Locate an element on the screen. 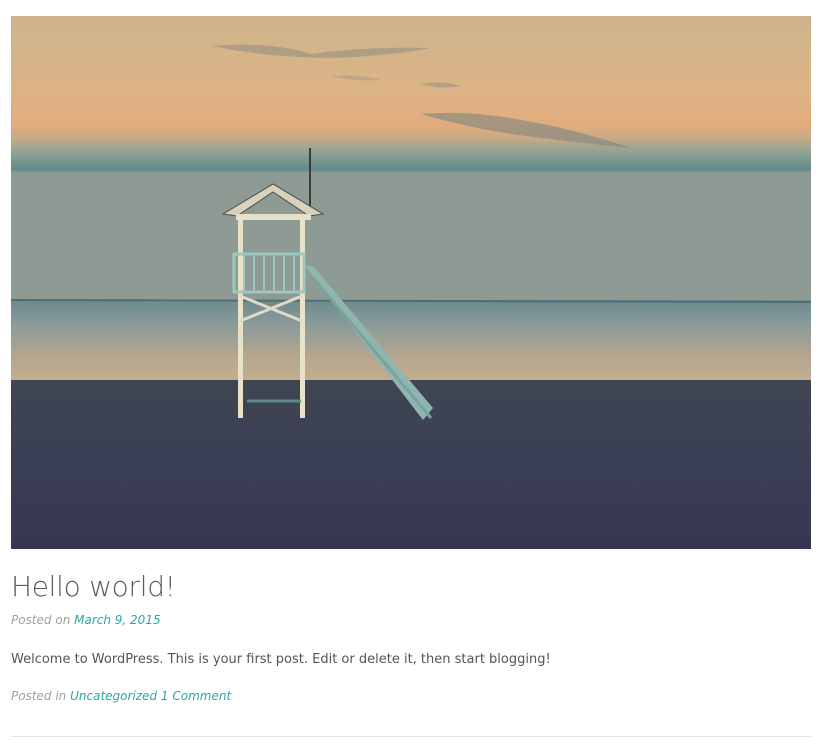 The height and width of the screenshot is (751, 822). post-date-link: March 9, 2015 is located at coordinates (117, 620).